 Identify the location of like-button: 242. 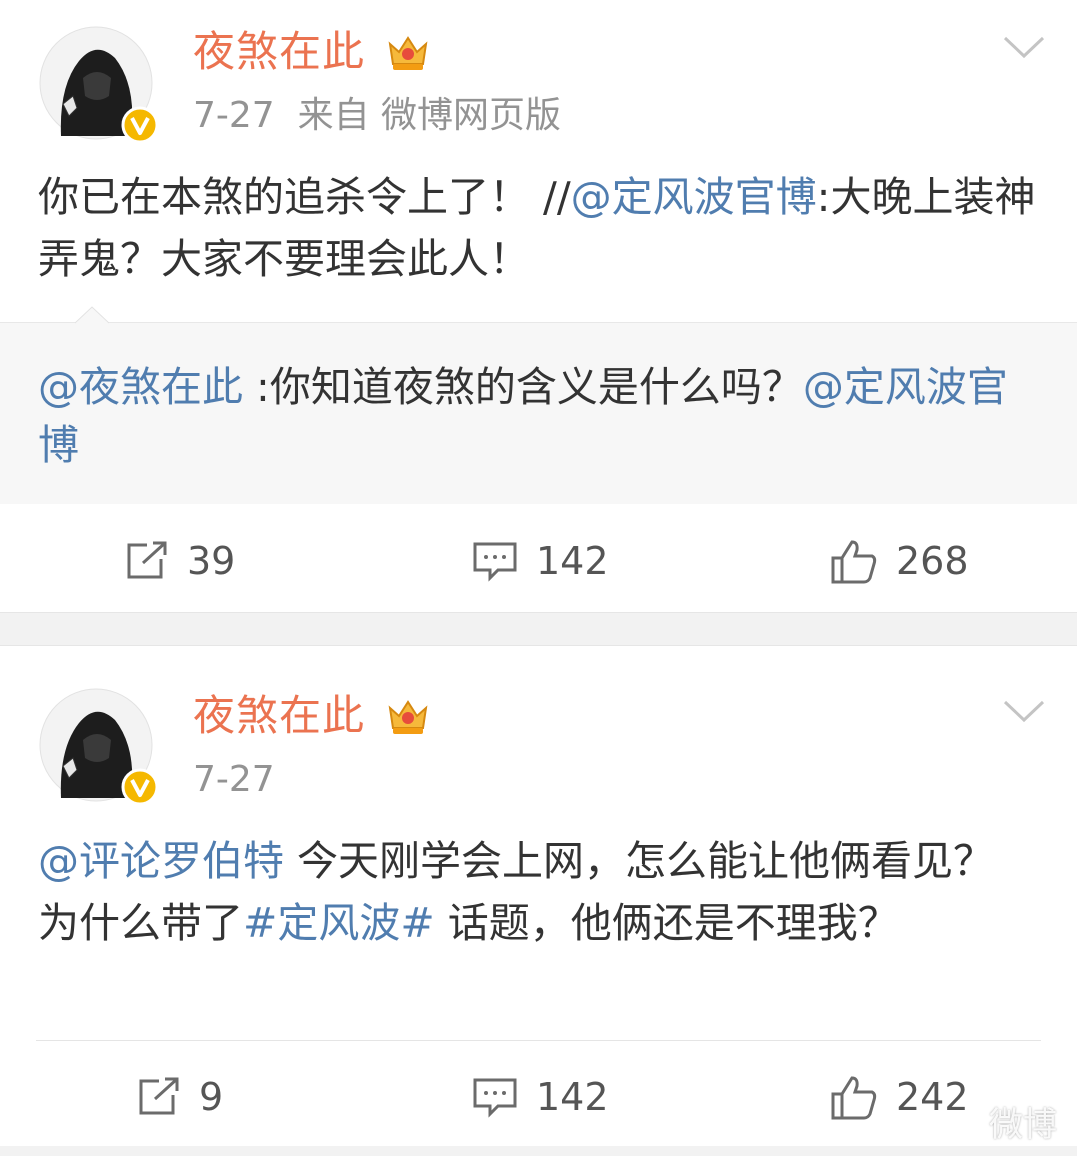
(899, 1097).